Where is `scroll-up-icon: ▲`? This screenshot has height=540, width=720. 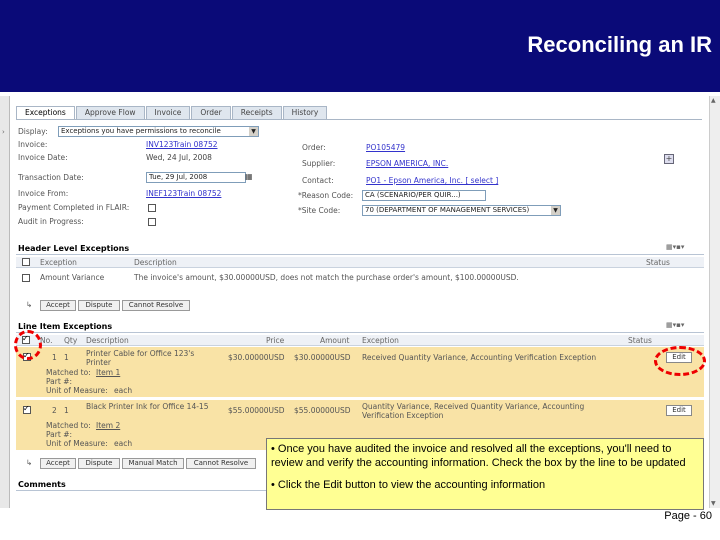
scroll-up-icon: ▲ is located at coordinates (713, 100).